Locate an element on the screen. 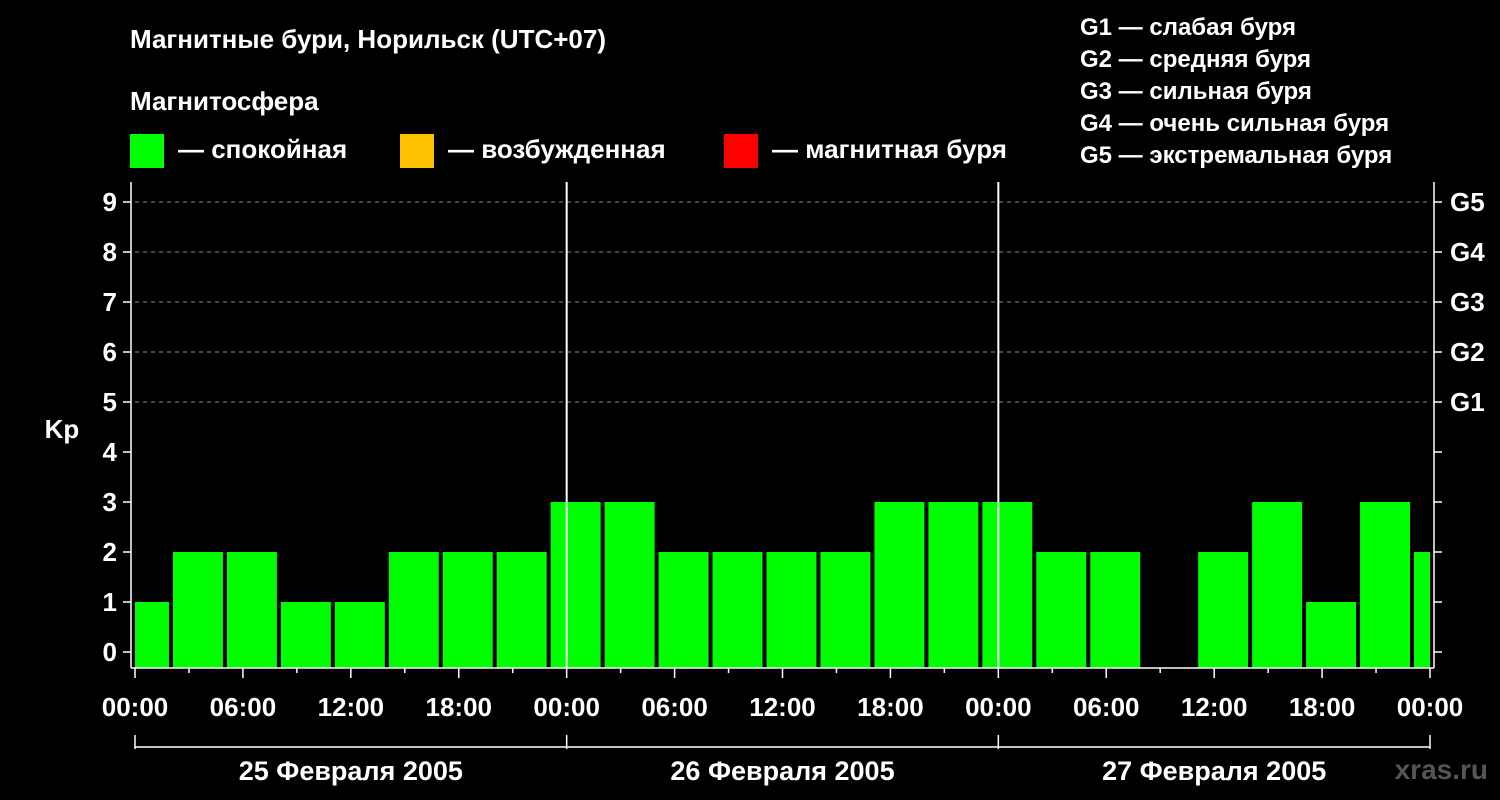  right-tick-label-g1: G1 is located at coordinates (1467, 402).